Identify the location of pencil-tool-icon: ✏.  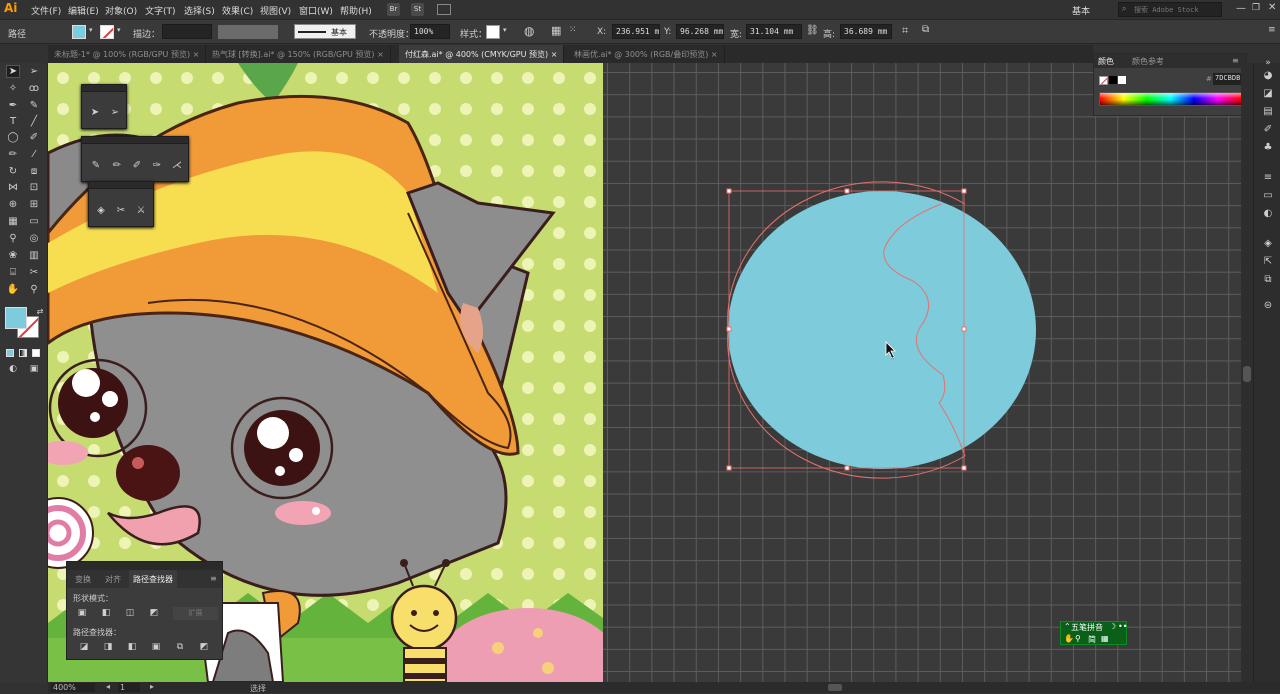
(117, 165).